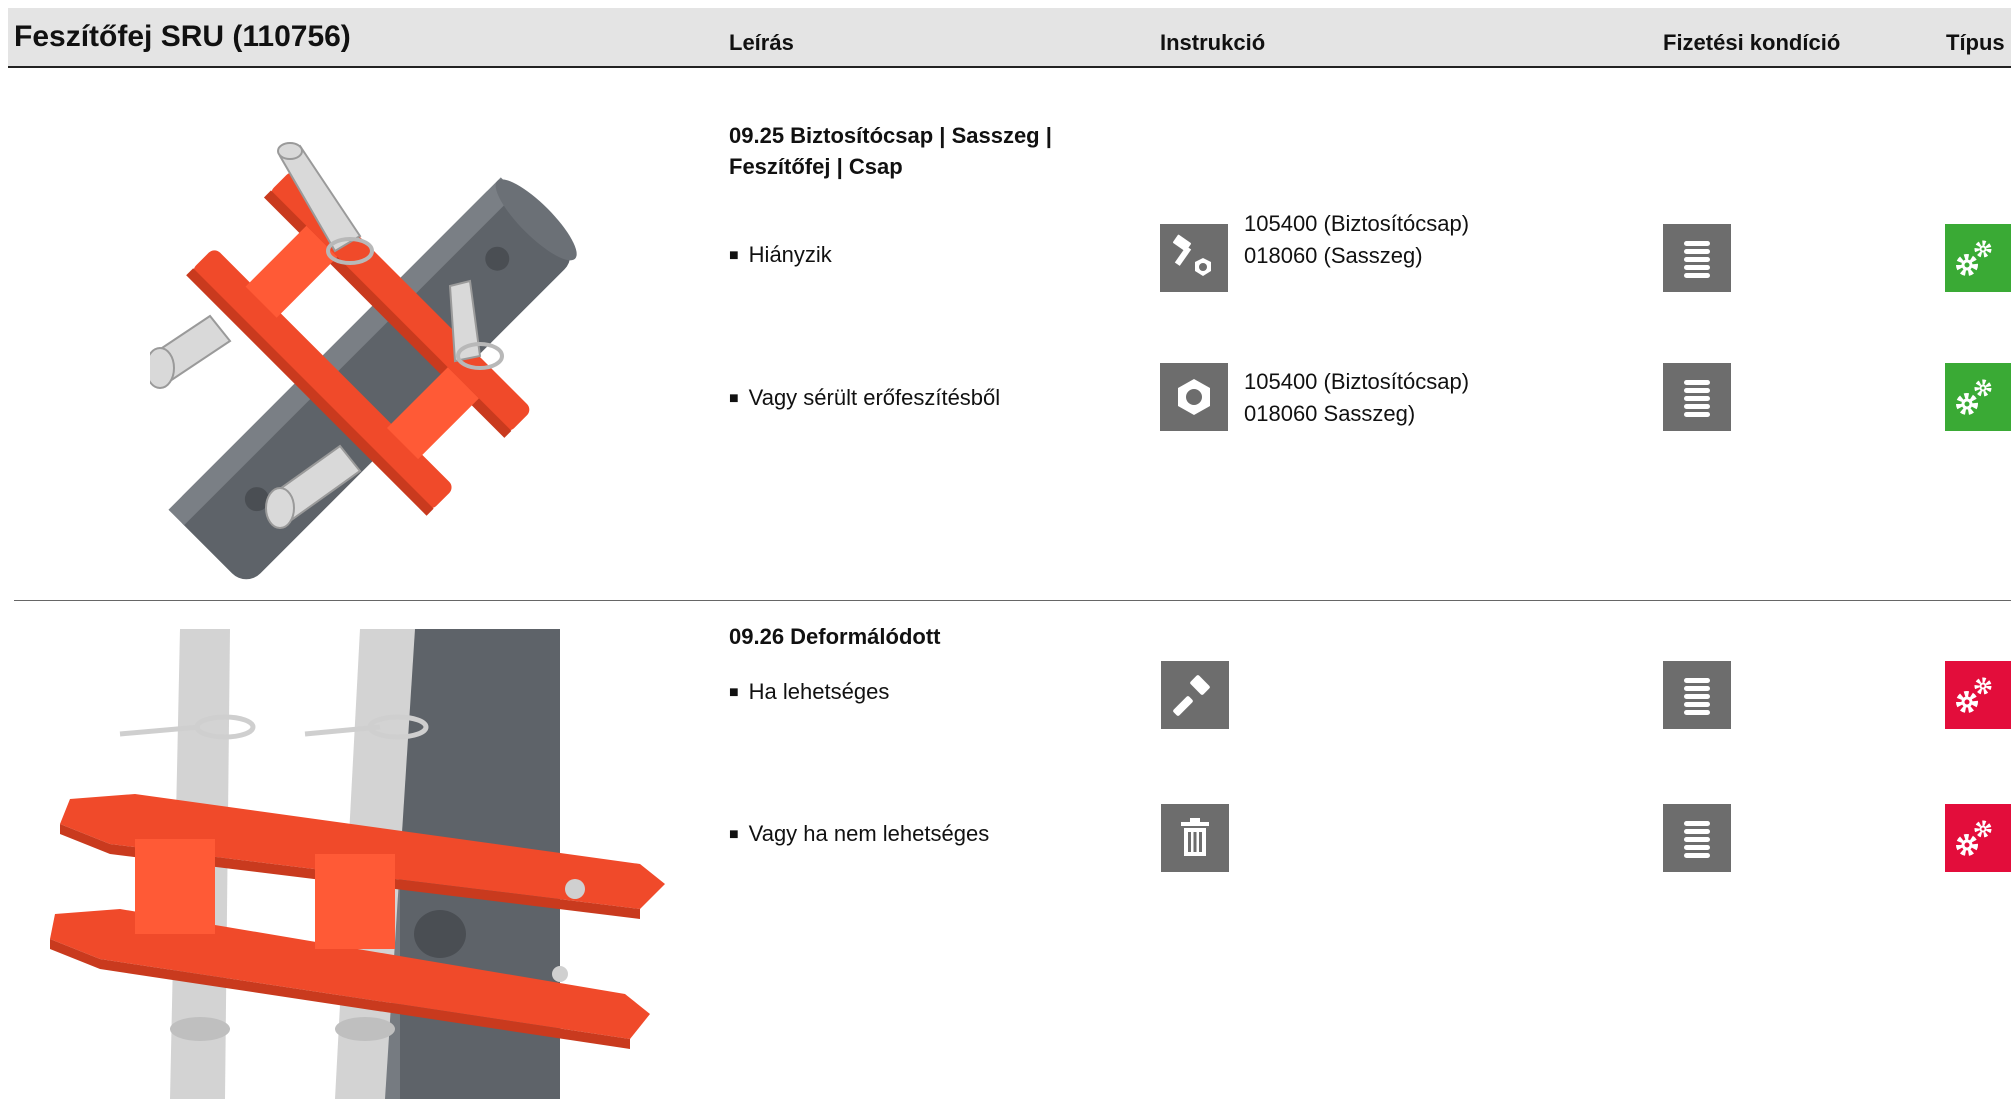 This screenshot has height=1099, width=2011. What do you see at coordinates (363, 361) in the screenshot?
I see `part-image-top-view` at bounding box center [363, 361].